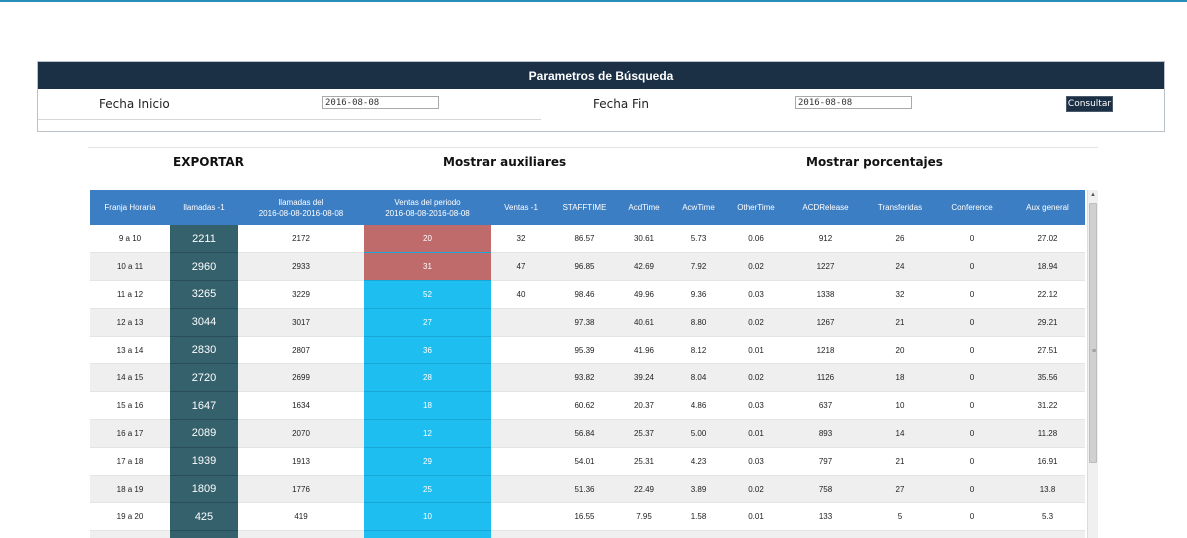  I want to click on stafftime-cell: 60.62, so click(584, 406).